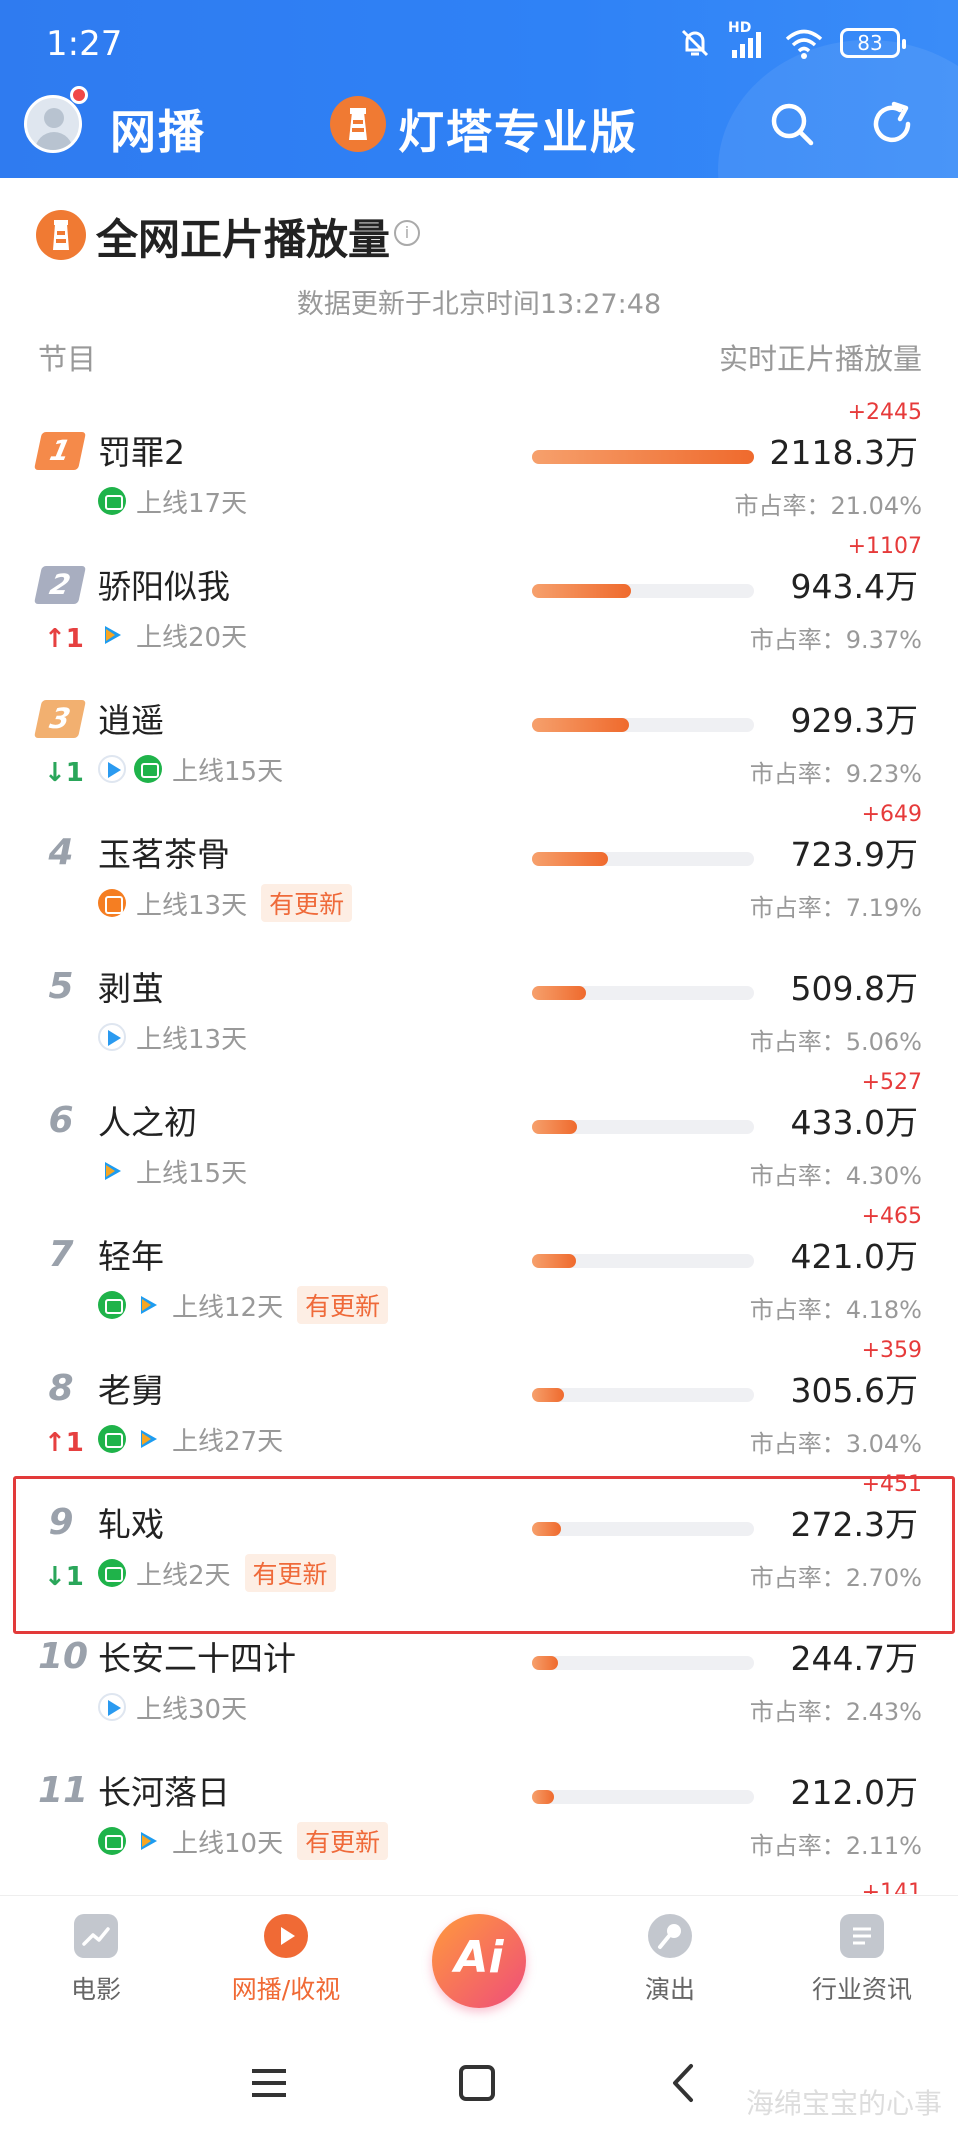  What do you see at coordinates (862, 1936) in the screenshot?
I see `document-icon` at bounding box center [862, 1936].